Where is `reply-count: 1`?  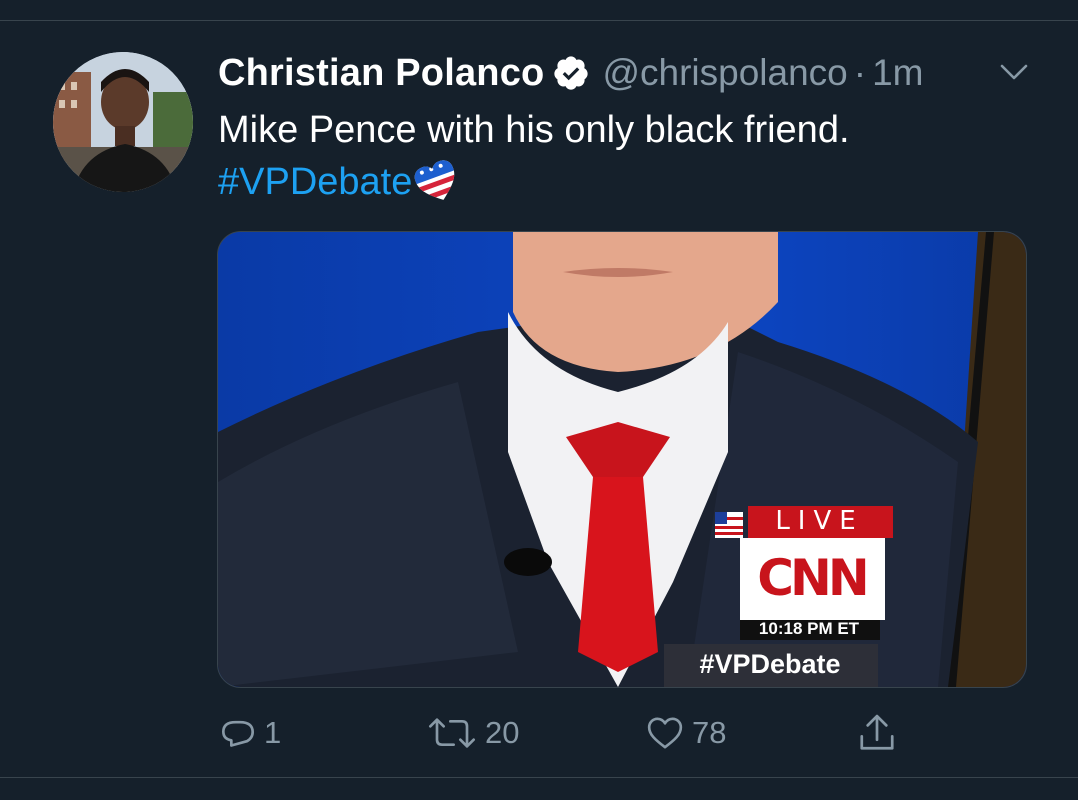 reply-count: 1 is located at coordinates (273, 732).